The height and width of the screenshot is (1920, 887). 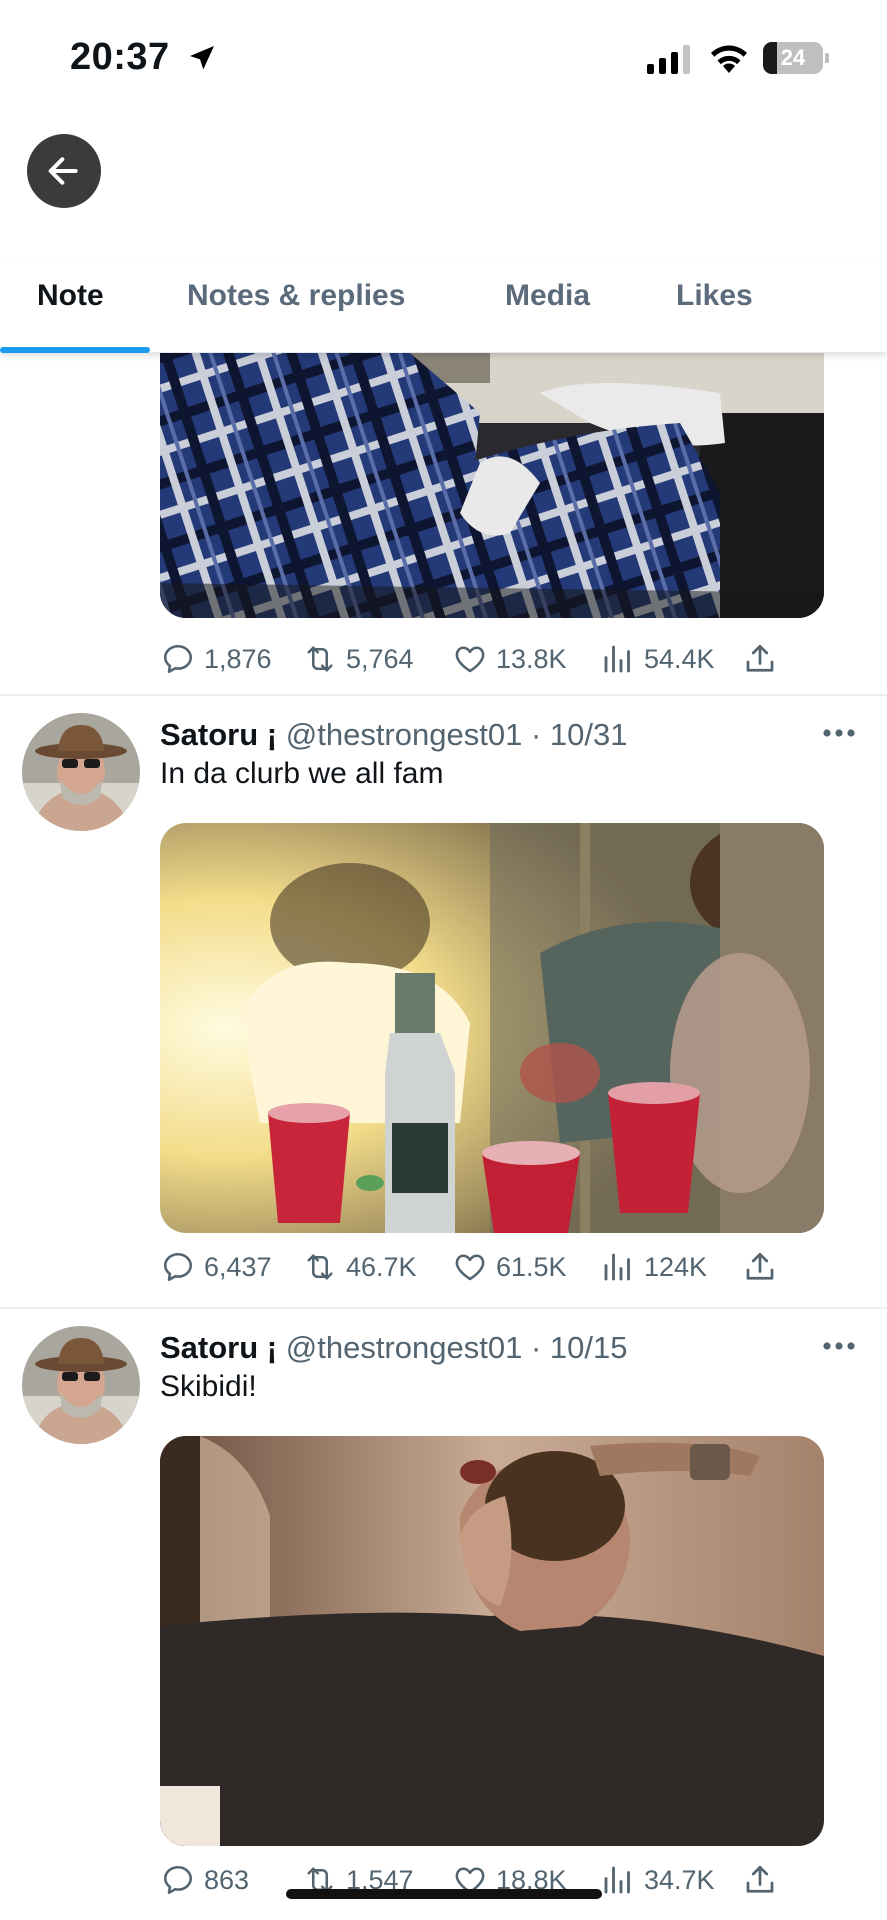 What do you see at coordinates (238, 658) in the screenshot?
I see `reply-count: 1,876` at bounding box center [238, 658].